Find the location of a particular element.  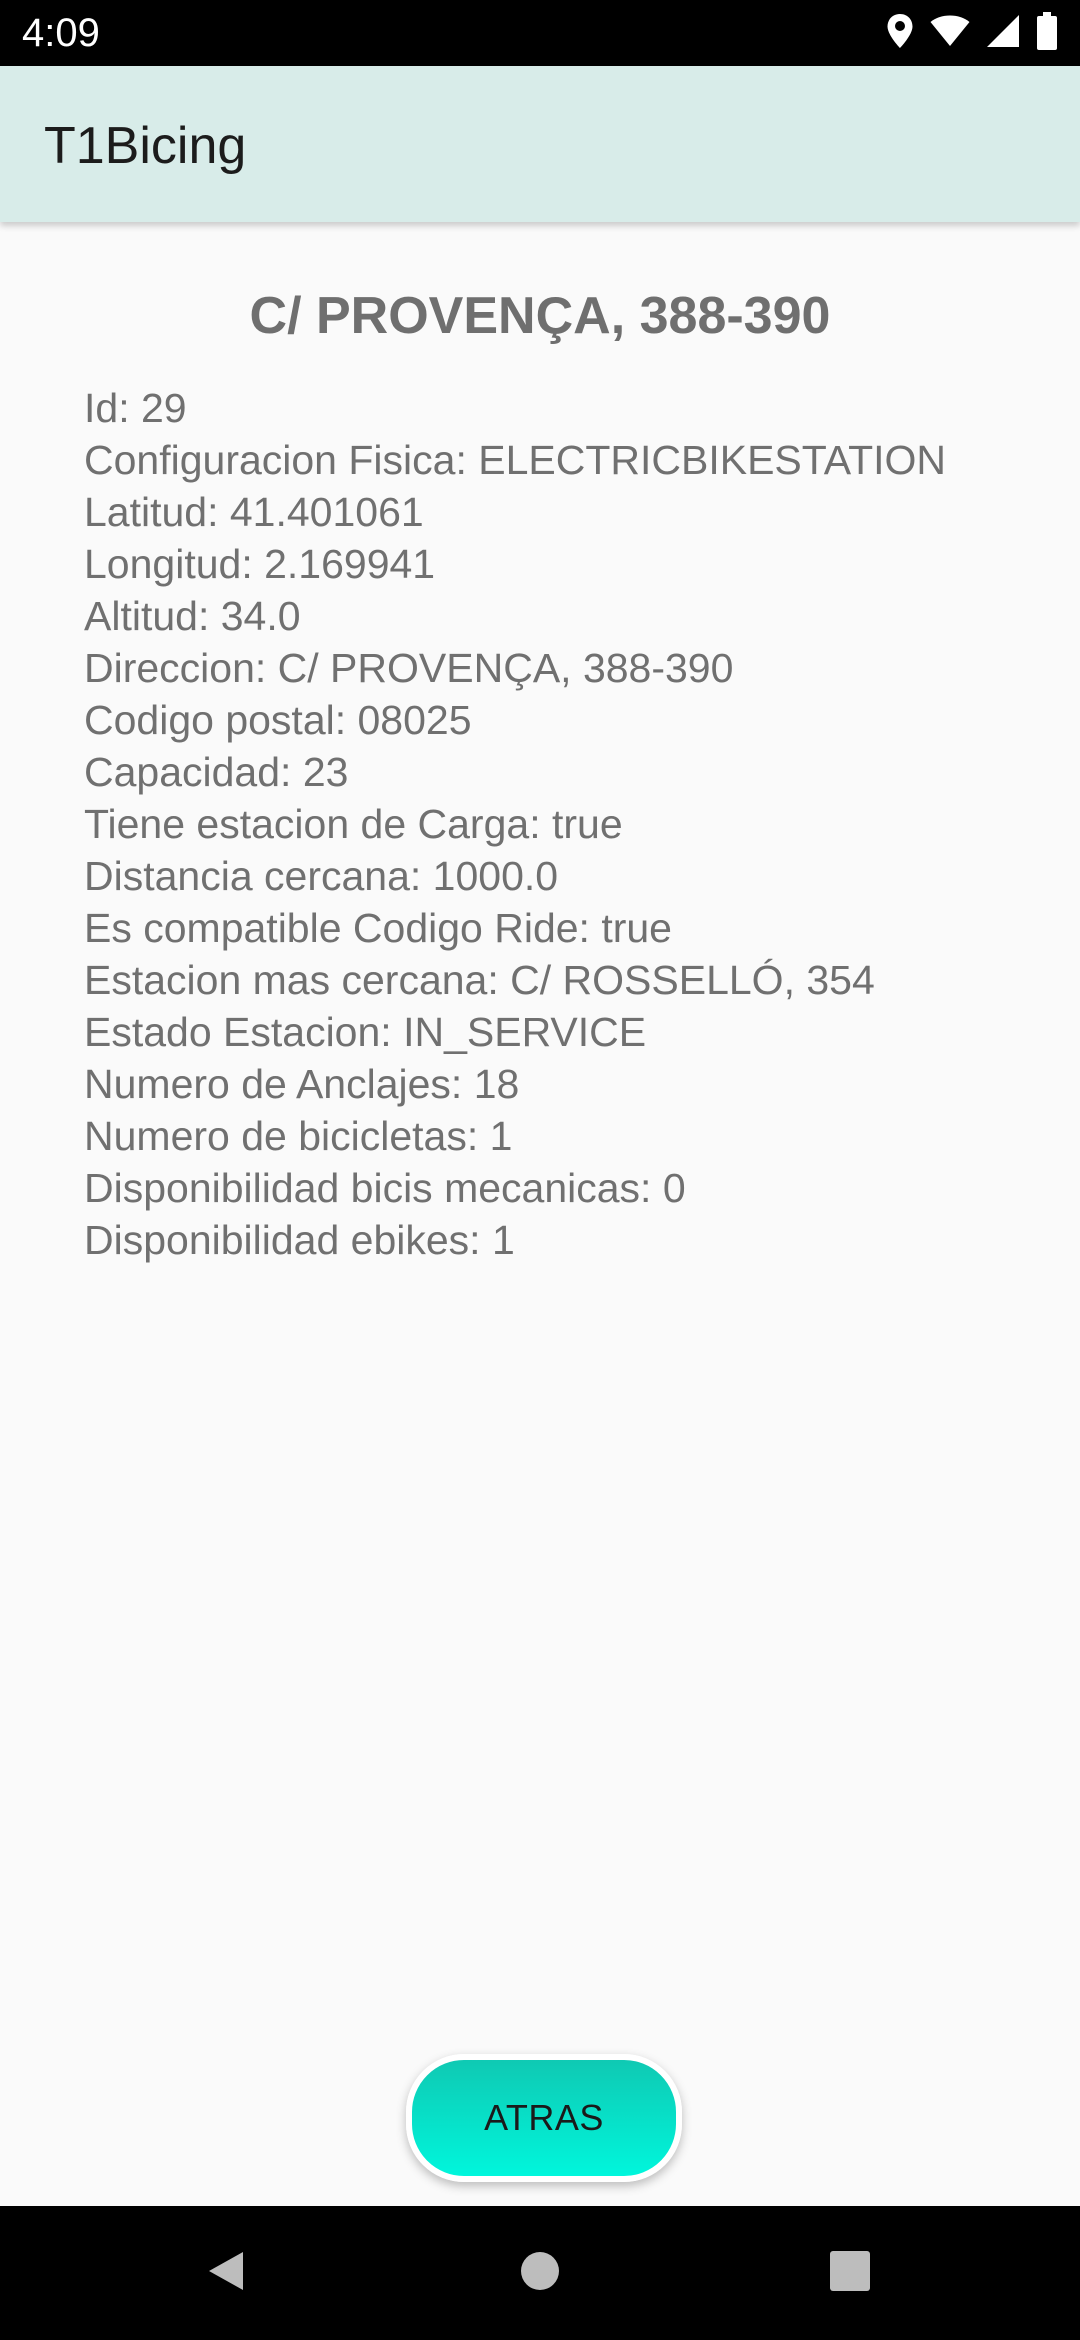

detail-numero-bicicletas: Numero de bicicletas: 1 is located at coordinates (298, 1136).